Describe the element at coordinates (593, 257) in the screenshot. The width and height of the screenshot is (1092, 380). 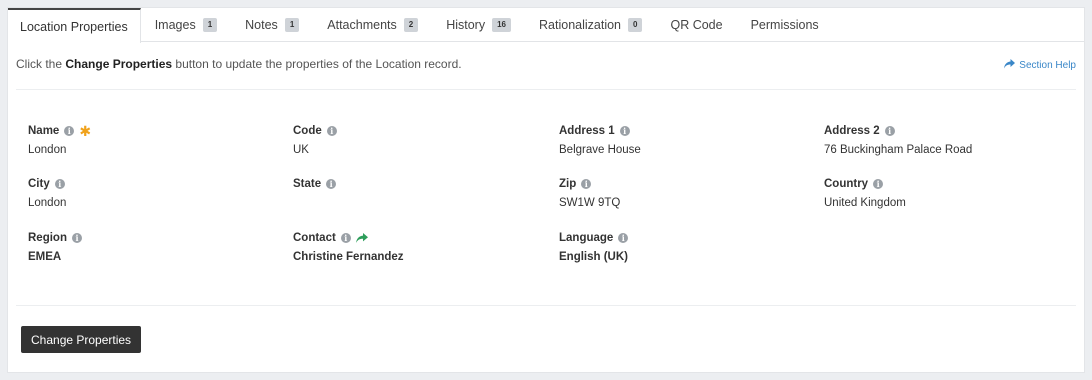
I see `field-value: English (UK)` at that location.